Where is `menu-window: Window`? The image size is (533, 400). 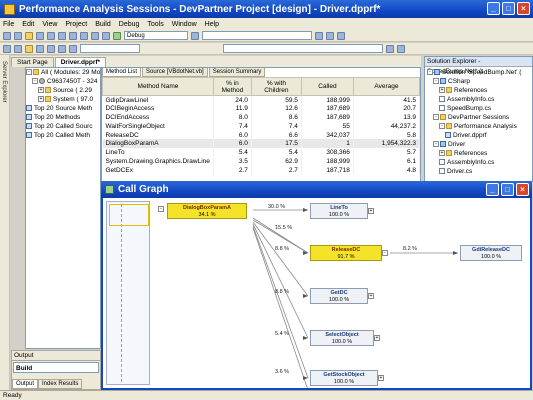
menu-window: Window is located at coordinates (184, 24).